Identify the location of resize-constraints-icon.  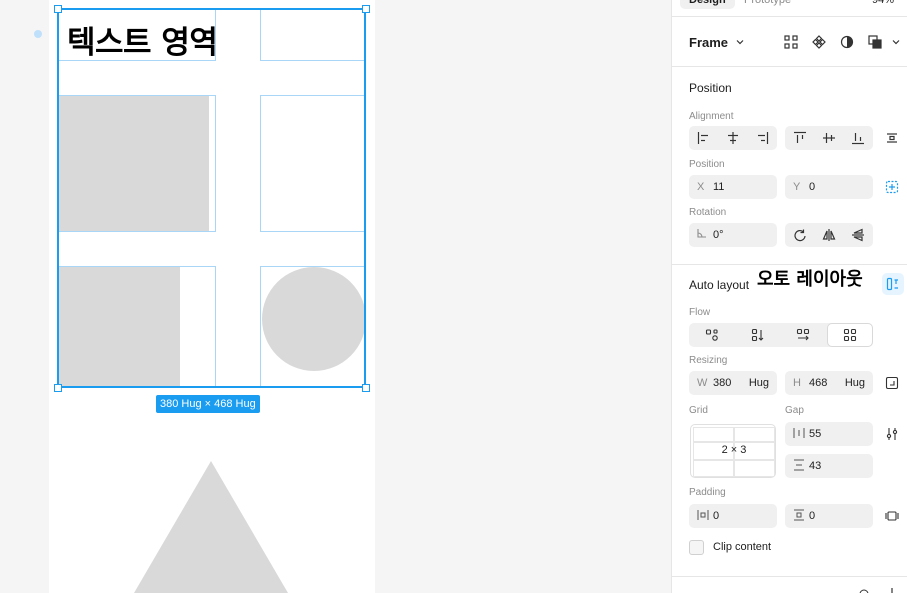
(892, 383).